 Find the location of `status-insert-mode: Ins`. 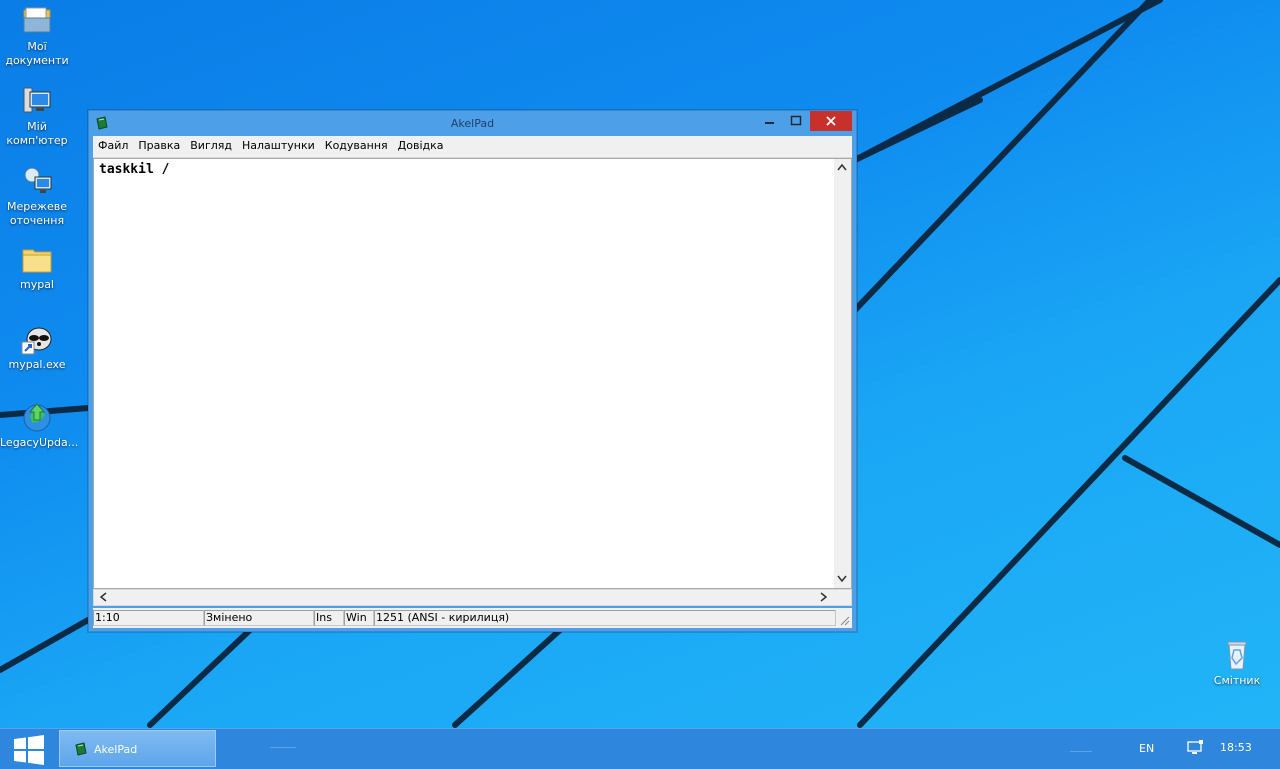

status-insert-mode: Ins is located at coordinates (329, 618).